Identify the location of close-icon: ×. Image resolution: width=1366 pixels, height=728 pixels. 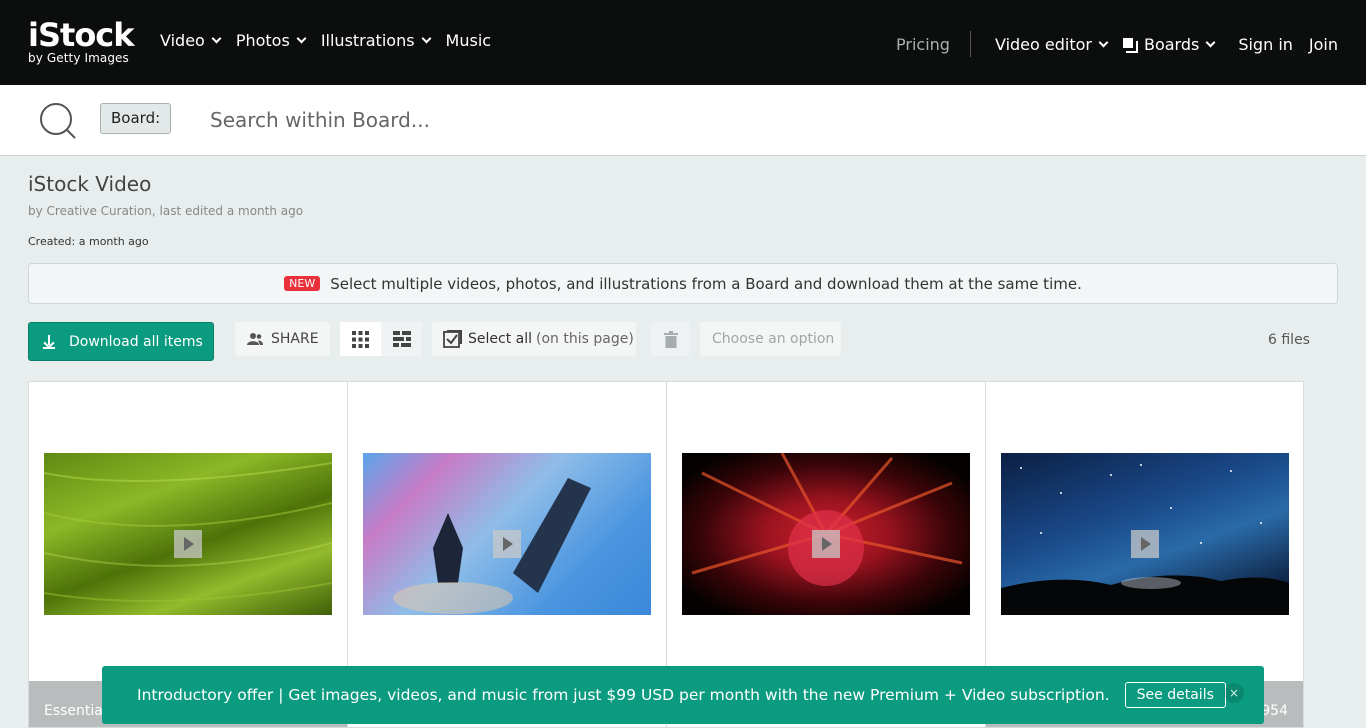
(1234, 693).